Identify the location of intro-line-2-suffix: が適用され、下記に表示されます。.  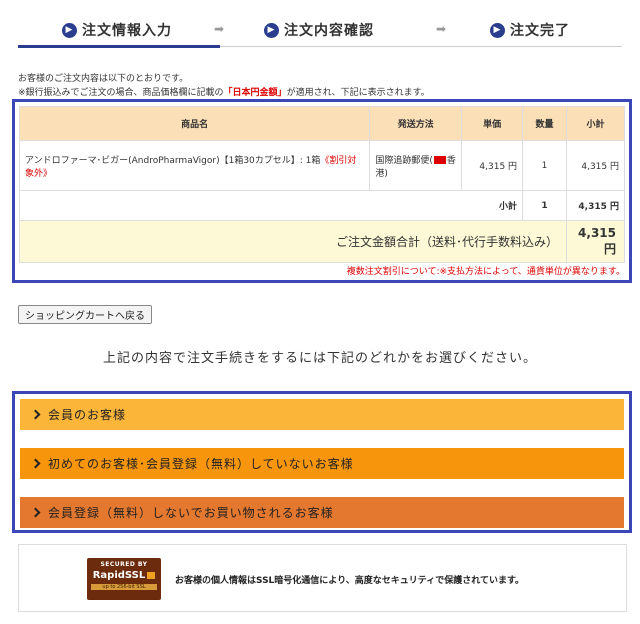
(358, 93).